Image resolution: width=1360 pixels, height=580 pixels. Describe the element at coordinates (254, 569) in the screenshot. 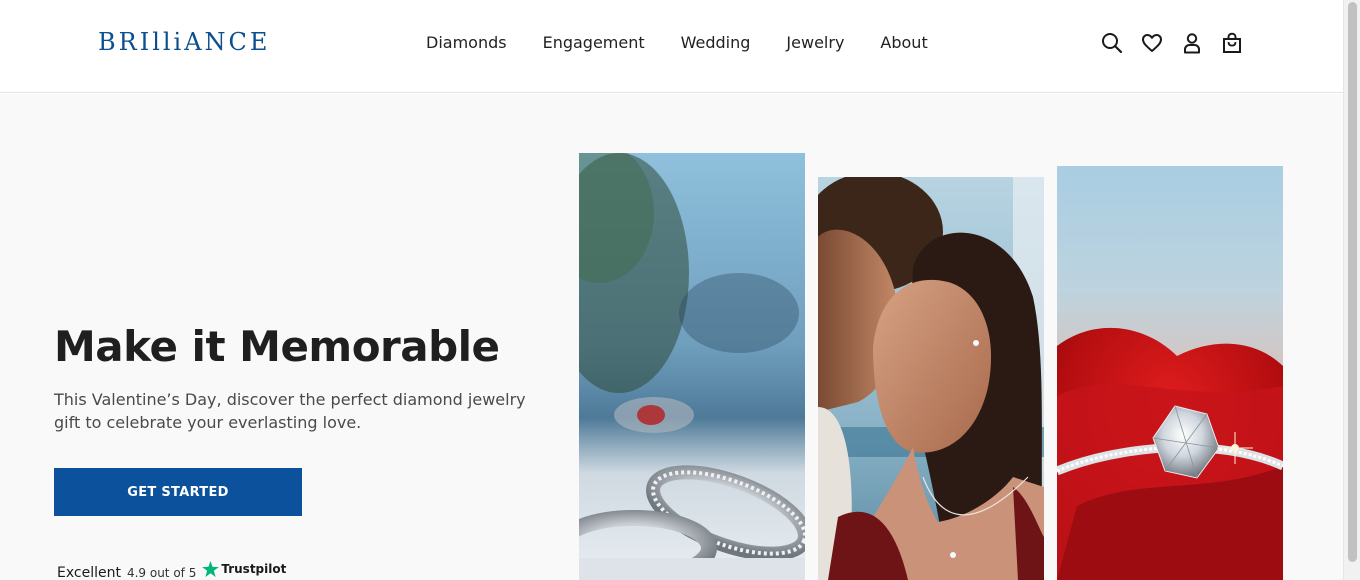

I see `trustpilot-label: Trustpilot` at that location.